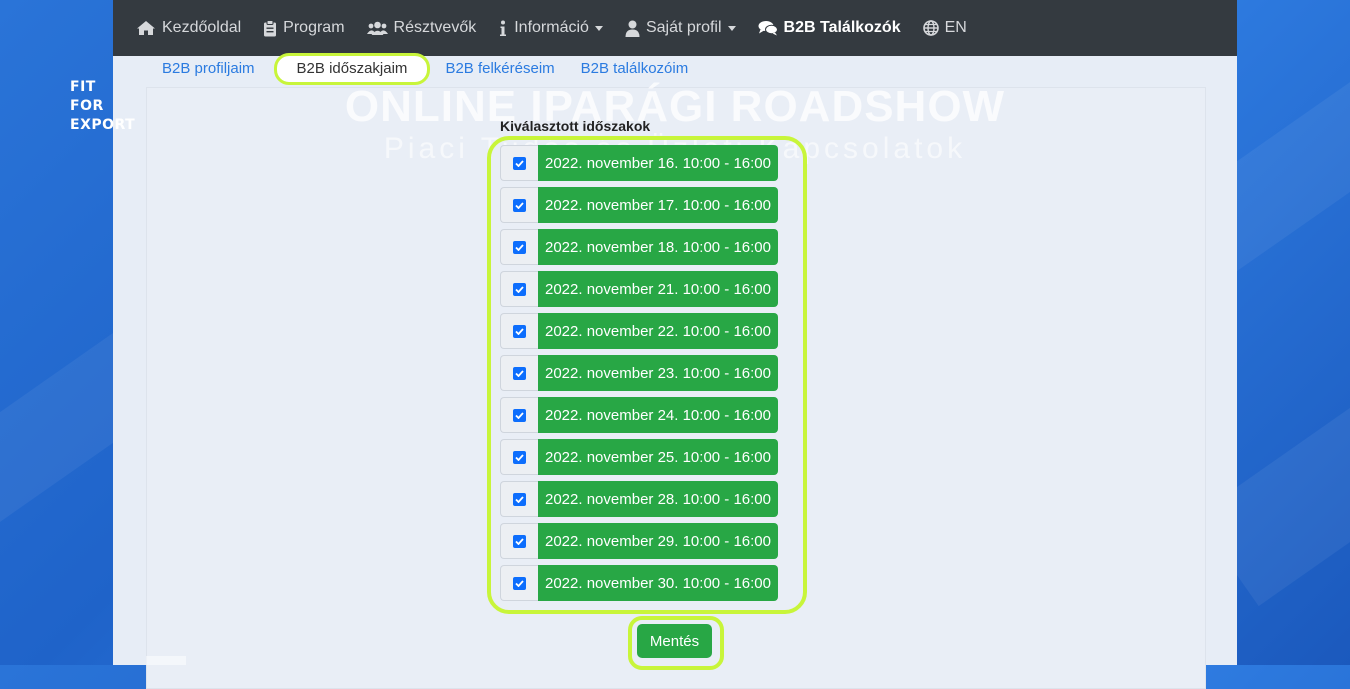 This screenshot has width=1350, height=689. I want to click on period-item: 2022. november 30. 10:00 - 16:00, so click(639, 583).